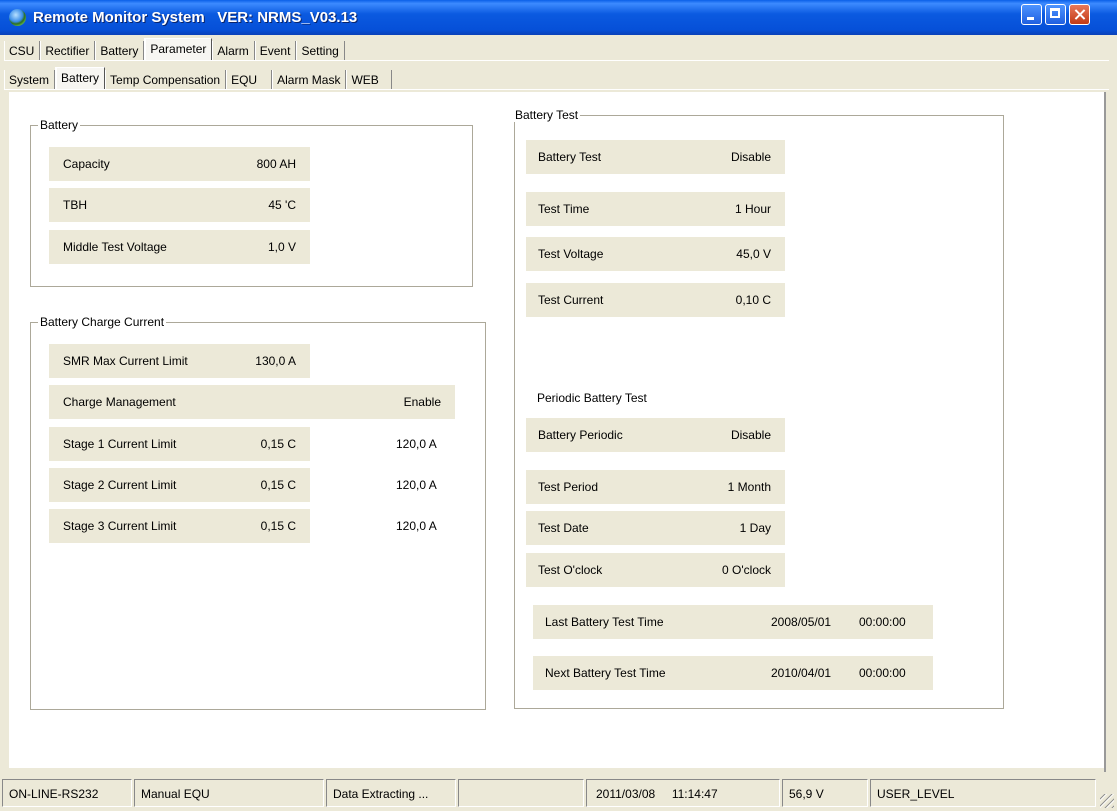 The height and width of the screenshot is (811, 1117). Describe the element at coordinates (564, 209) in the screenshot. I see `test-time-label: Test Time` at that location.